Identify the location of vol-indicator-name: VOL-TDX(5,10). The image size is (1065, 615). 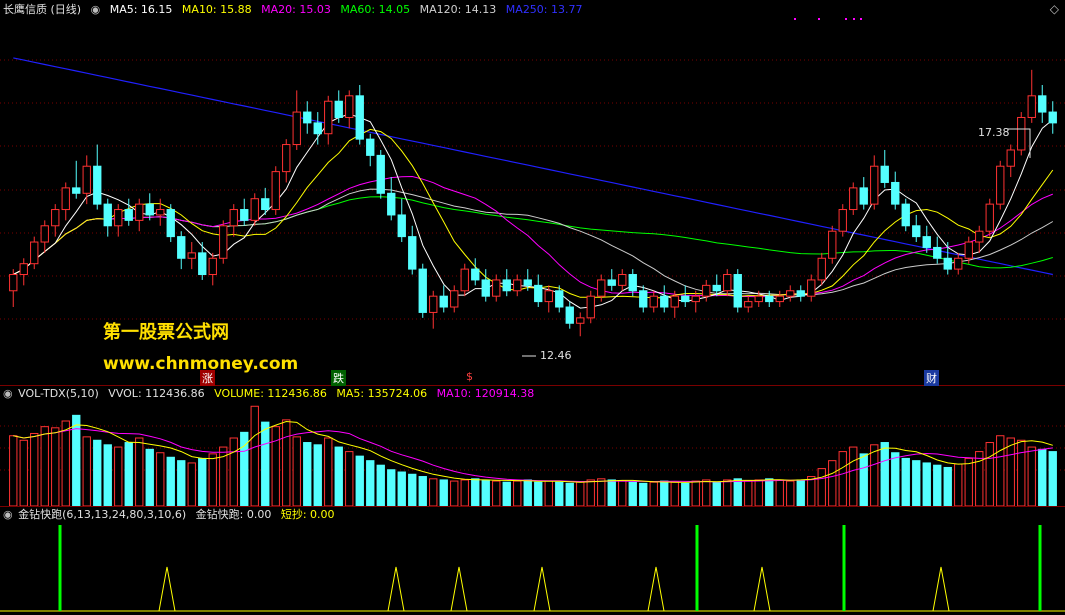
(58, 393).